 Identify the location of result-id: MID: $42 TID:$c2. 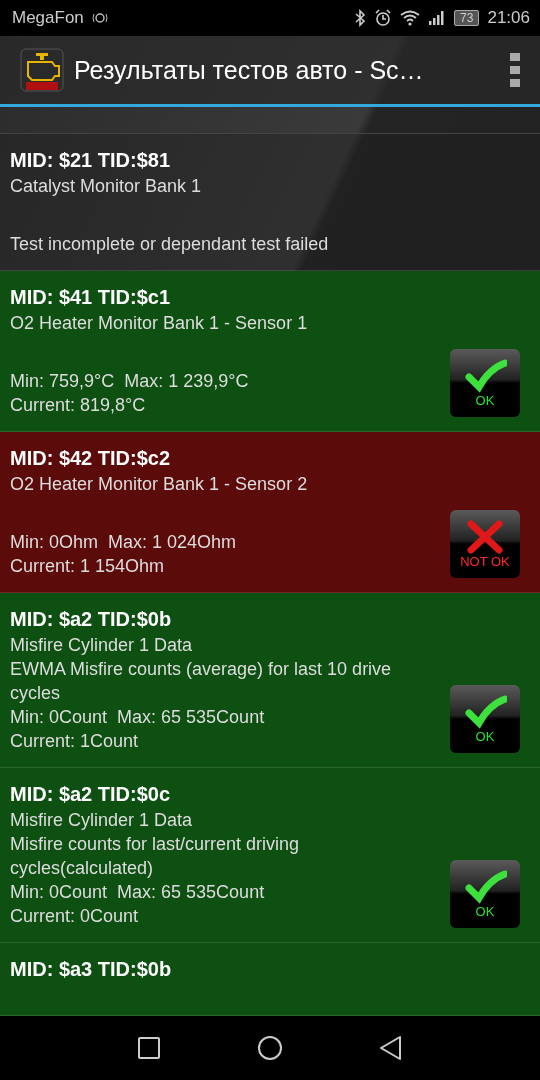
(91, 458).